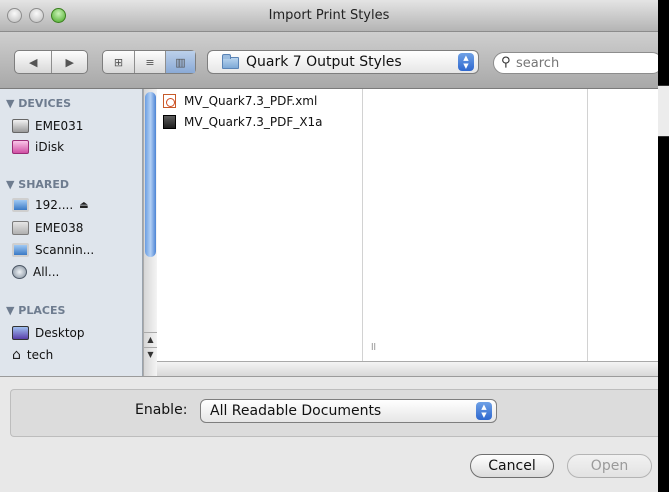 The height and width of the screenshot is (492, 669). Describe the element at coordinates (150, 174) in the screenshot. I see `sidebar-scroll-thumb` at that location.